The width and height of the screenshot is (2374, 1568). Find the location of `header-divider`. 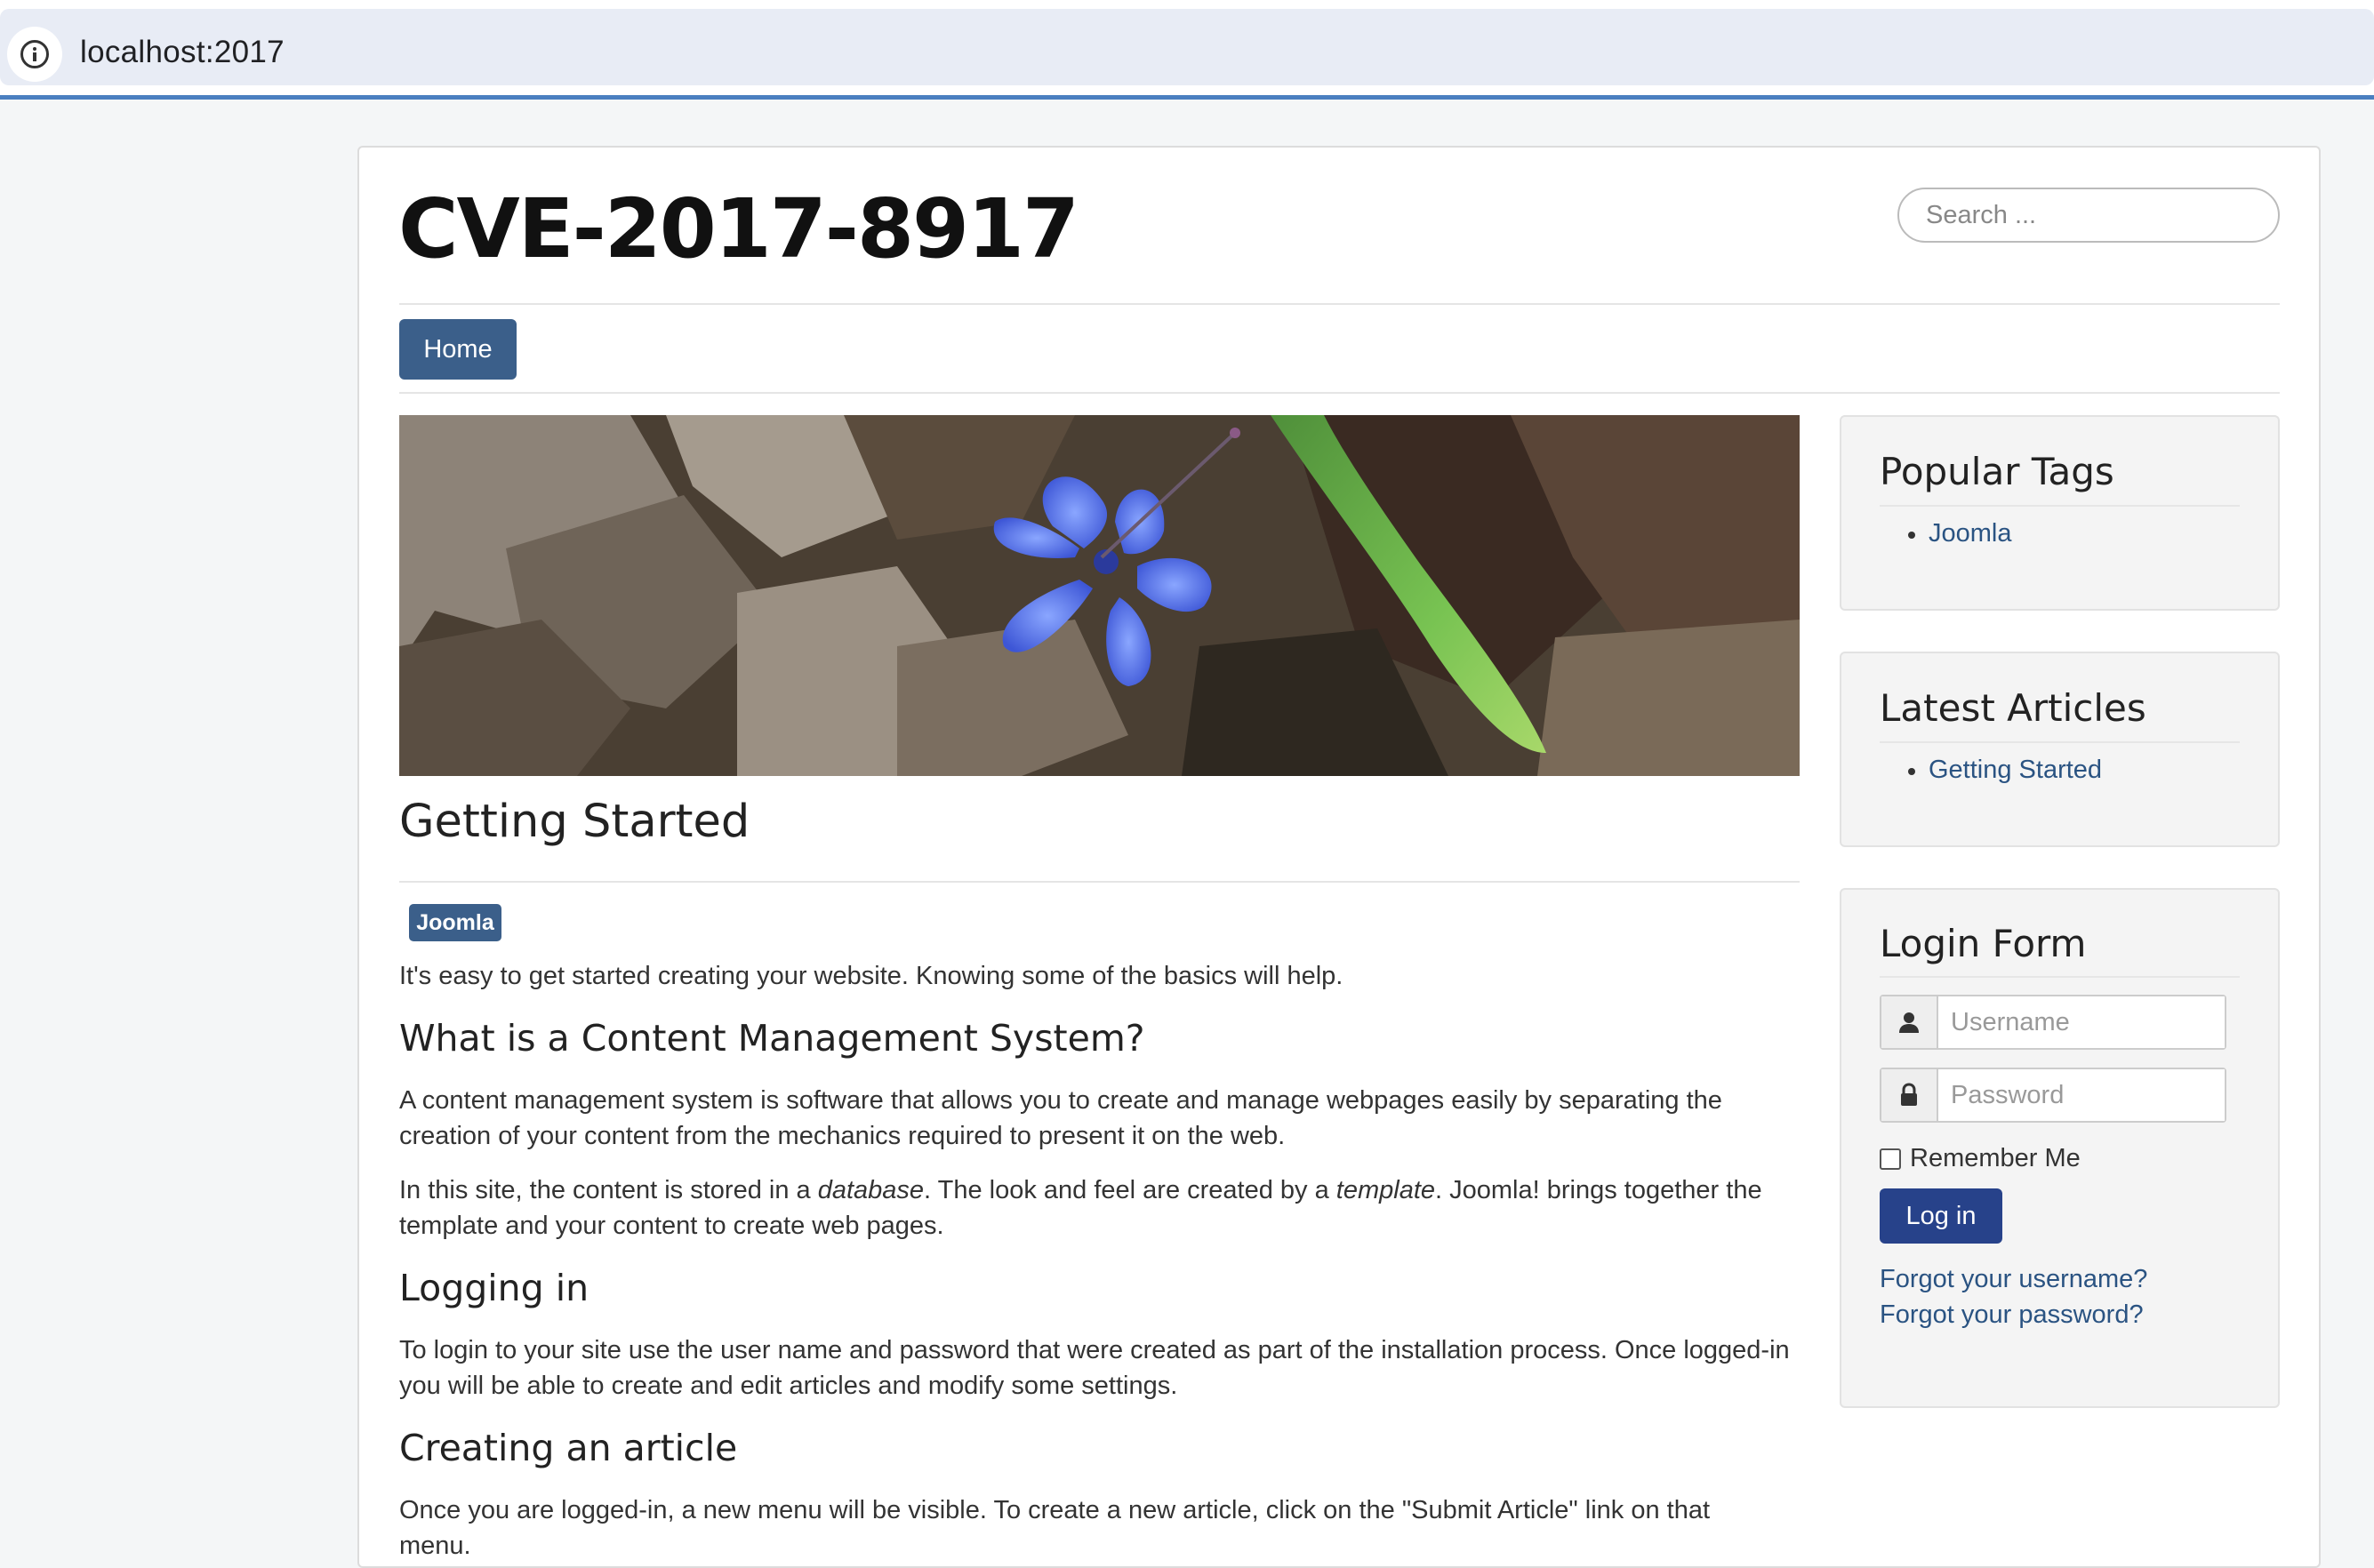

header-divider is located at coordinates (1339, 304).